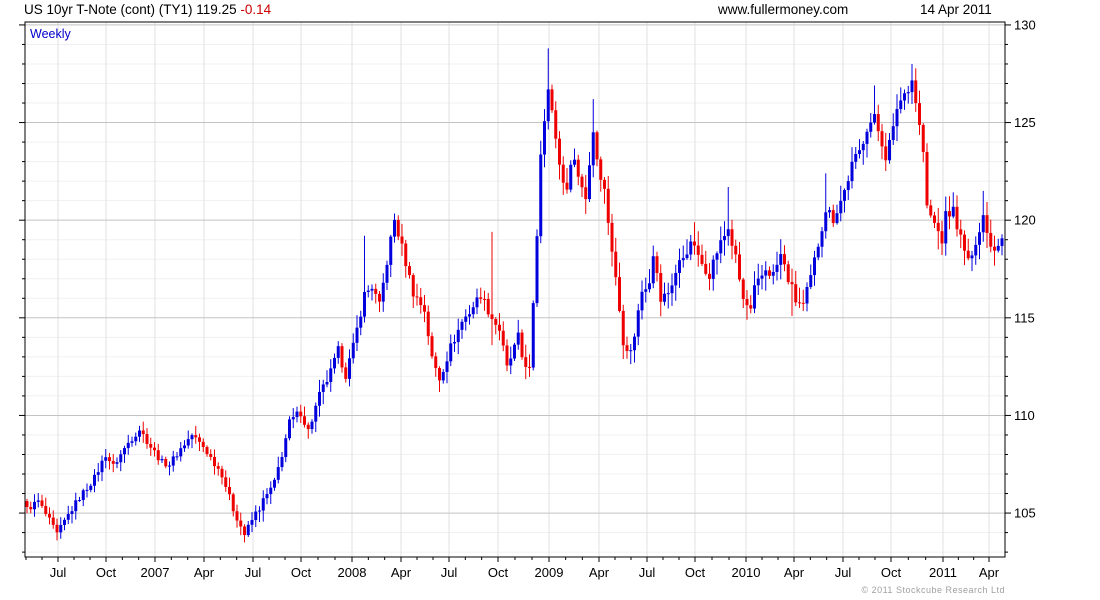  What do you see at coordinates (1025, 513) in the screenshot?
I see `svg-text: 105` at bounding box center [1025, 513].